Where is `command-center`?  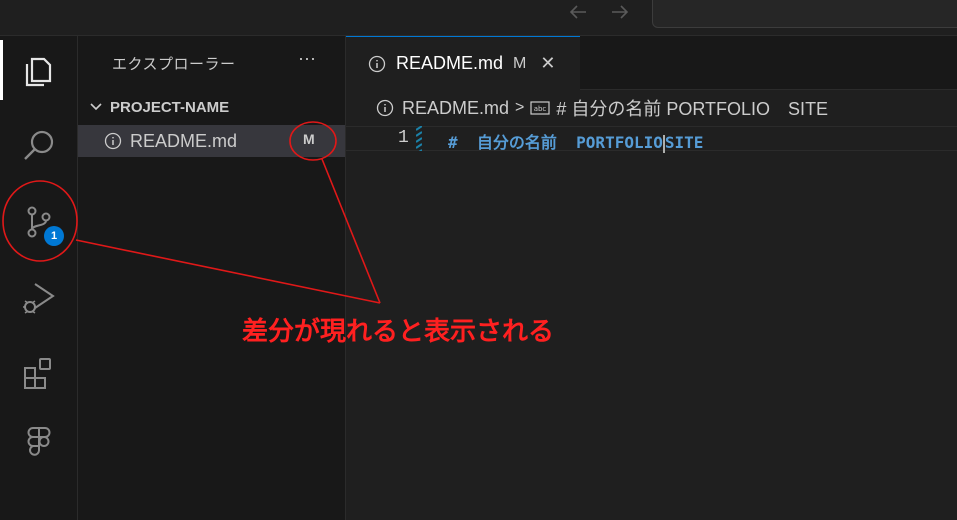
command-center is located at coordinates (804, 14).